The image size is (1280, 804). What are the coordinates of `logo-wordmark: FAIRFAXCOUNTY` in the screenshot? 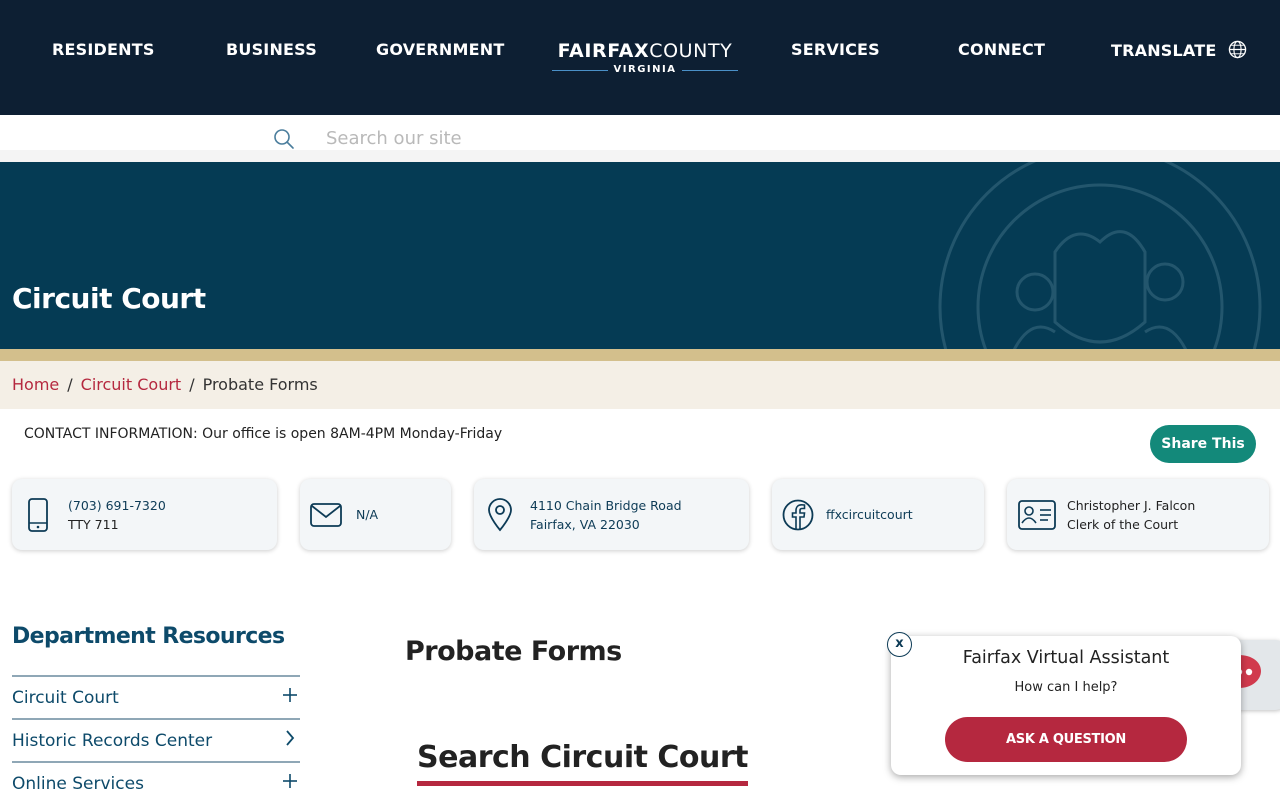 It's located at (645, 51).